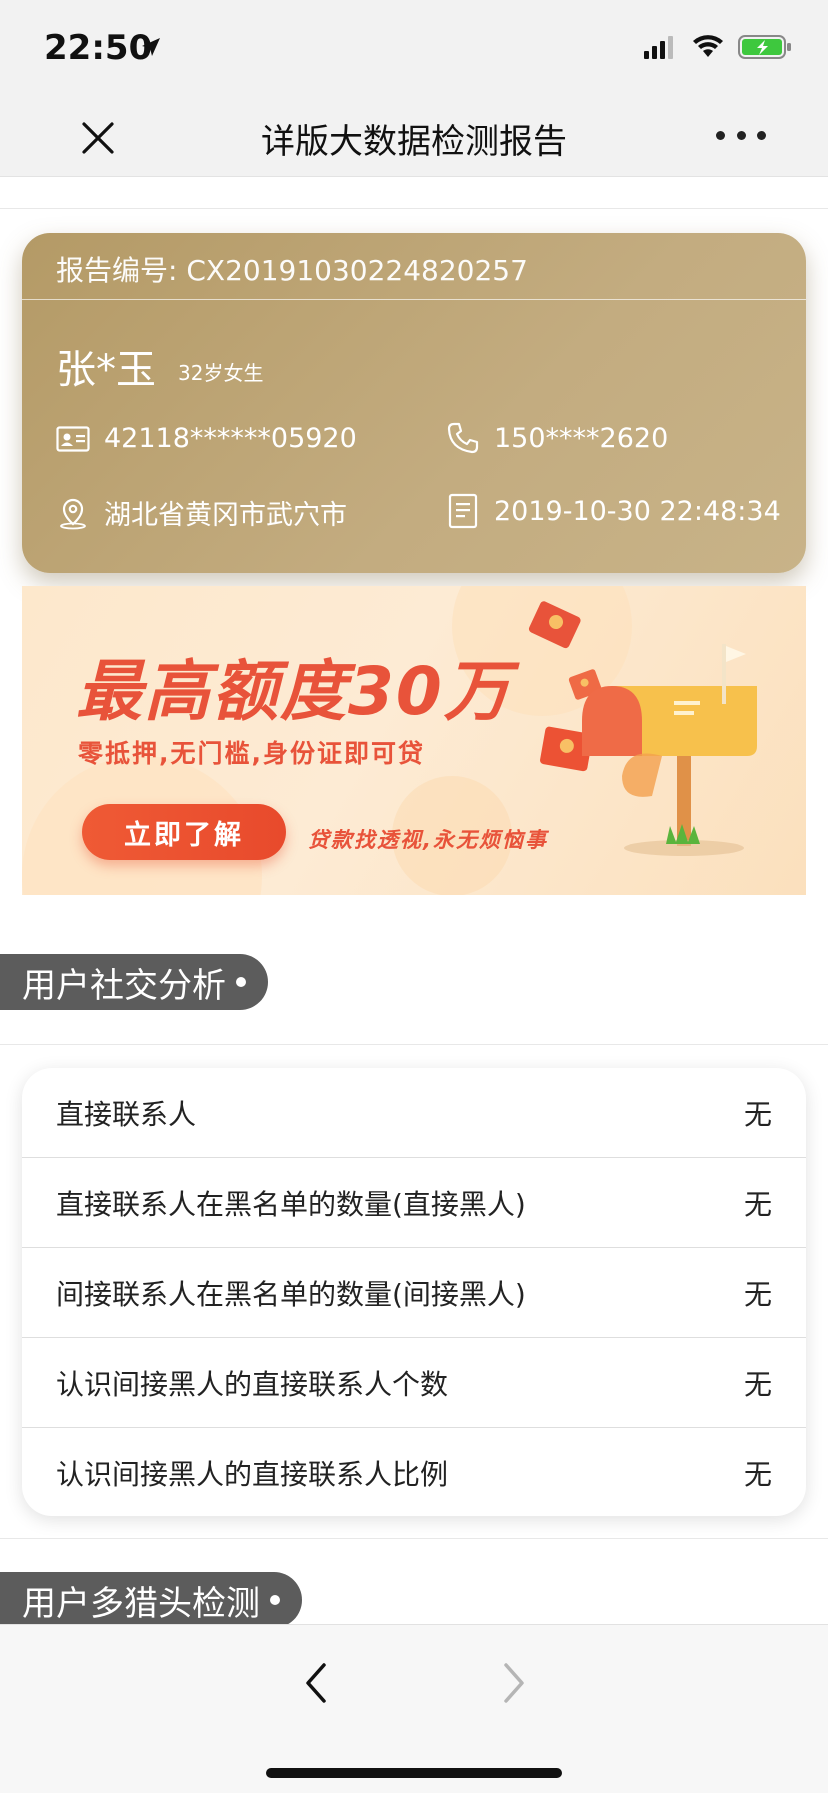 The height and width of the screenshot is (1793, 828). I want to click on banner-subtitle: 零抵押,无门槛,身份证即可贷, so click(251, 753).